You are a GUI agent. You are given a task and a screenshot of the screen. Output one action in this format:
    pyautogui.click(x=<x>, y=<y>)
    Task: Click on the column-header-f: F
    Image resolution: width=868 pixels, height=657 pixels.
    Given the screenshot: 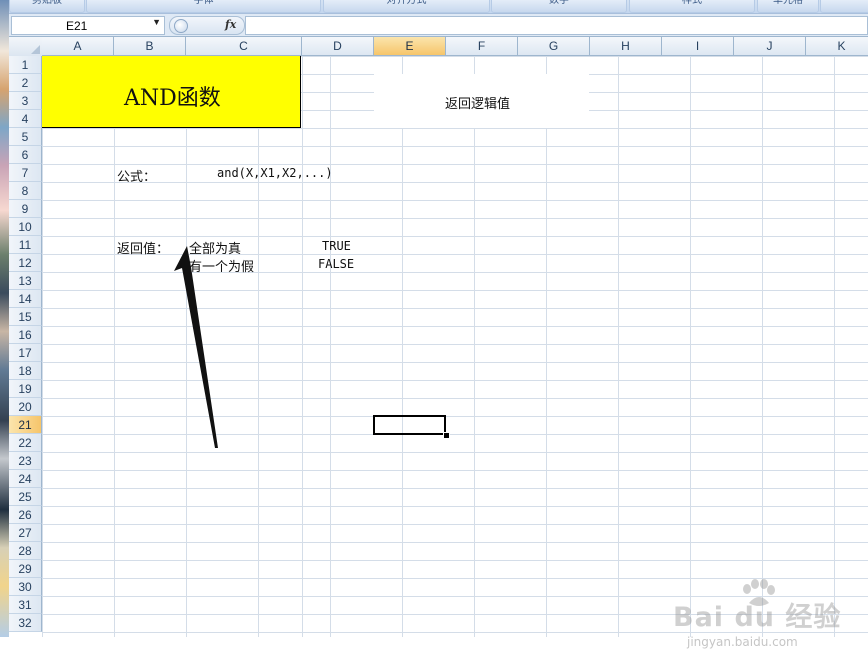 What is the action you would take?
    pyautogui.click(x=482, y=46)
    